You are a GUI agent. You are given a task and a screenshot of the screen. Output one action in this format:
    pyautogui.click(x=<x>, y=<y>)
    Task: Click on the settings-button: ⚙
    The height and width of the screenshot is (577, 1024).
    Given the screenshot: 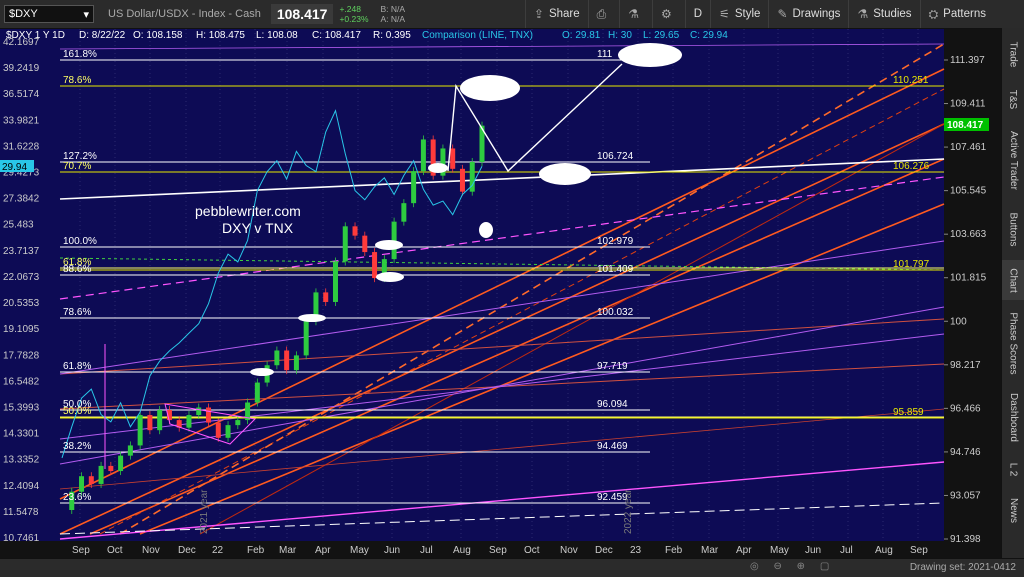 What is the action you would take?
    pyautogui.click(x=668, y=14)
    